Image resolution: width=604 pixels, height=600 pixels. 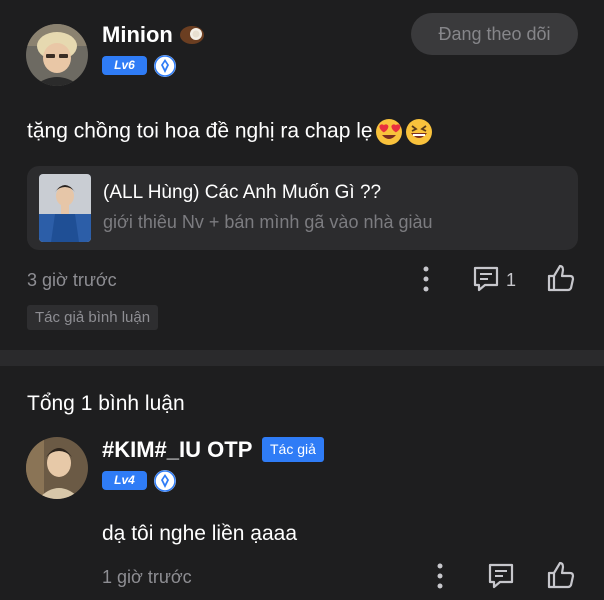 What do you see at coordinates (72, 280) in the screenshot?
I see `timestamp: 3 giờ trước` at bounding box center [72, 280].